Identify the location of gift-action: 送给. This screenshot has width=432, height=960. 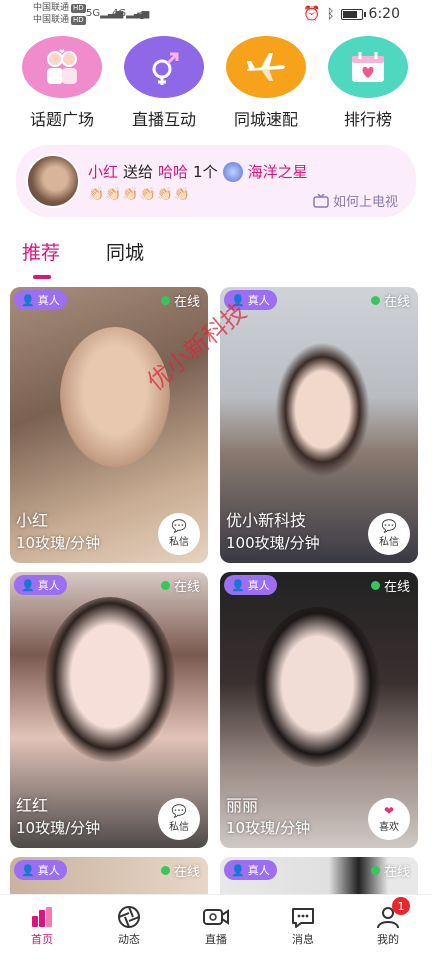
(138, 172).